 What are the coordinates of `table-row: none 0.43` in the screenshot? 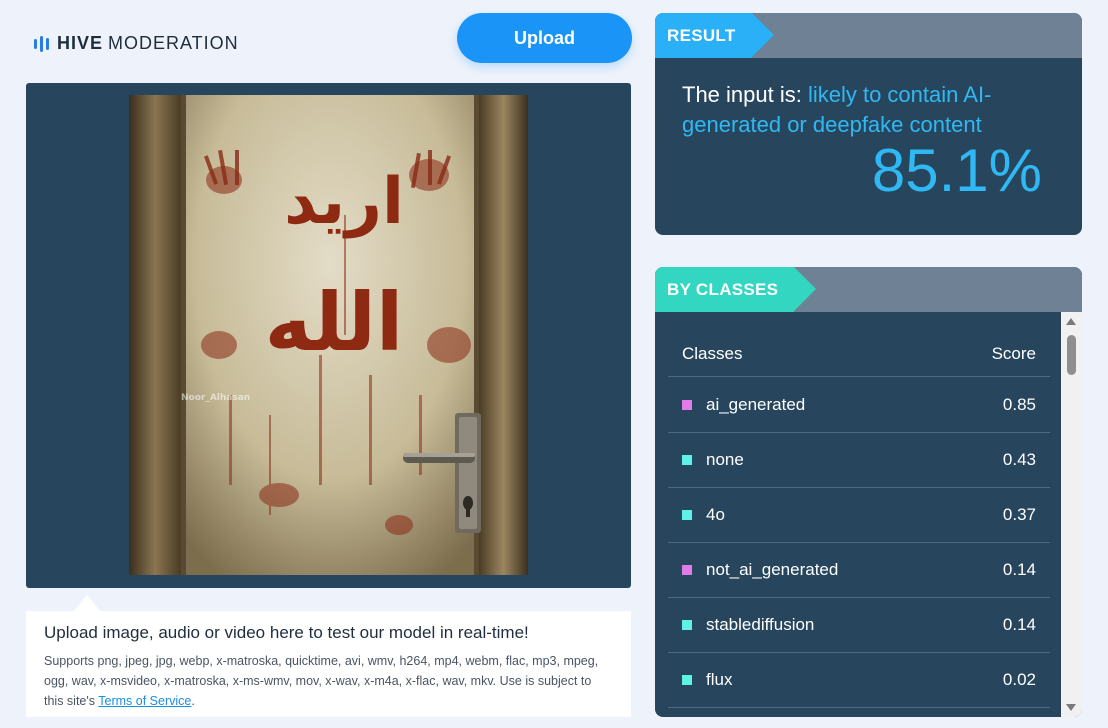 It's located at (859, 460).